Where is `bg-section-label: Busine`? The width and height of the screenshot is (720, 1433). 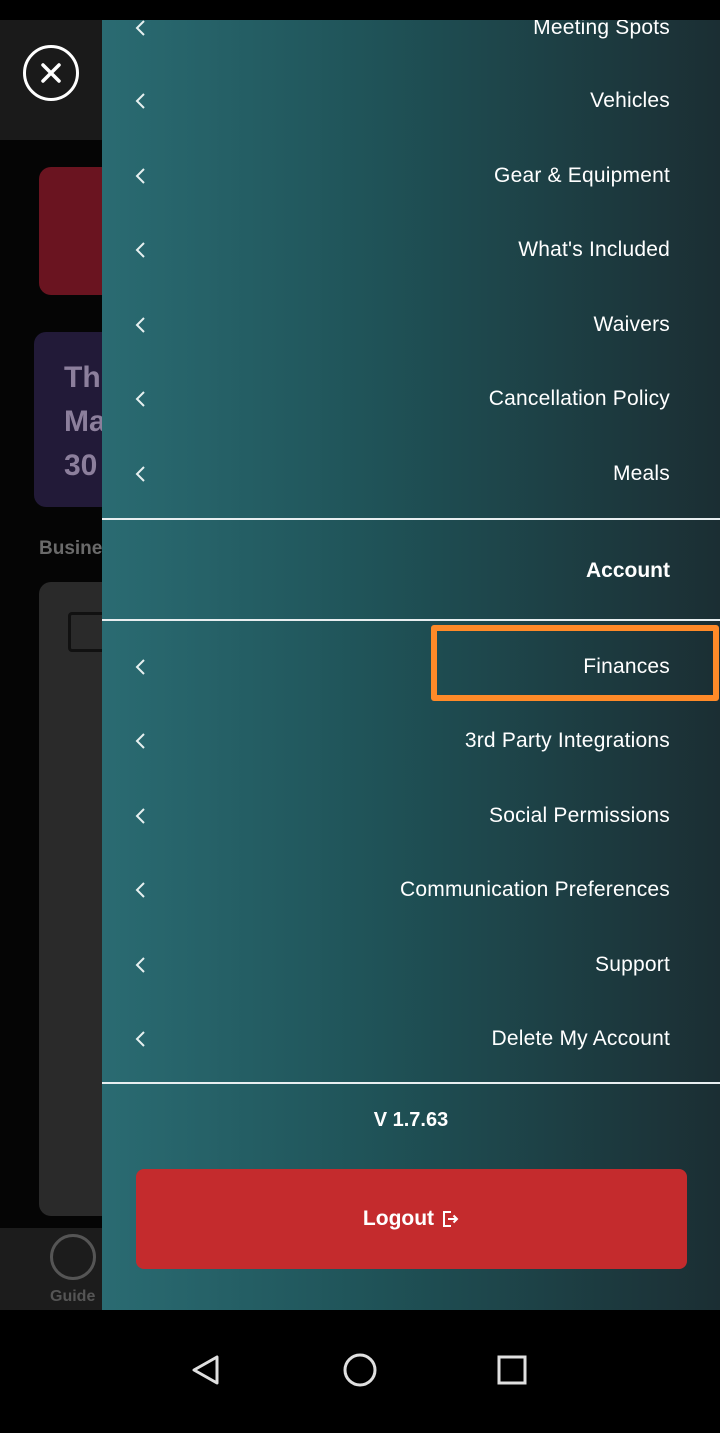
bg-section-label: Busine is located at coordinates (71, 548).